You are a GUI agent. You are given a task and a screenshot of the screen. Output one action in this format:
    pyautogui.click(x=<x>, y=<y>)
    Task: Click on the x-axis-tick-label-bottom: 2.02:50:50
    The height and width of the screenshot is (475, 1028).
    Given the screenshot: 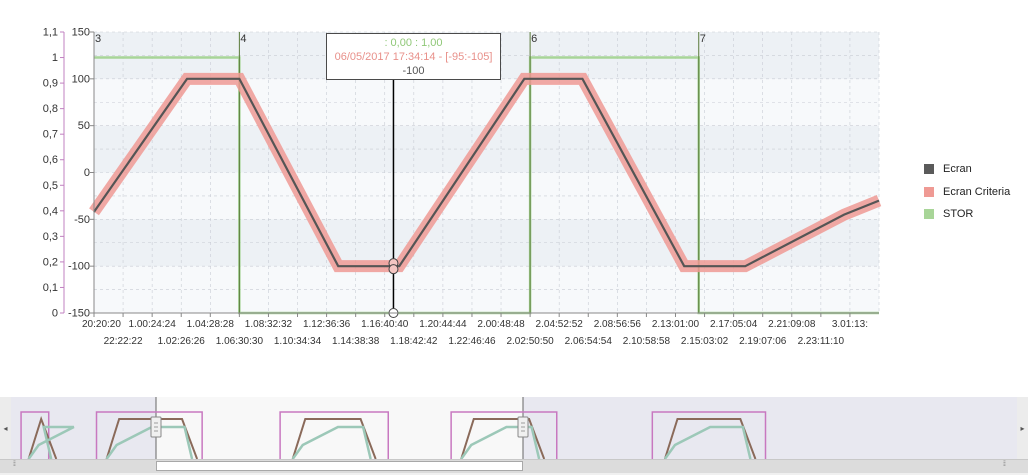 What is the action you would take?
    pyautogui.click(x=530, y=341)
    